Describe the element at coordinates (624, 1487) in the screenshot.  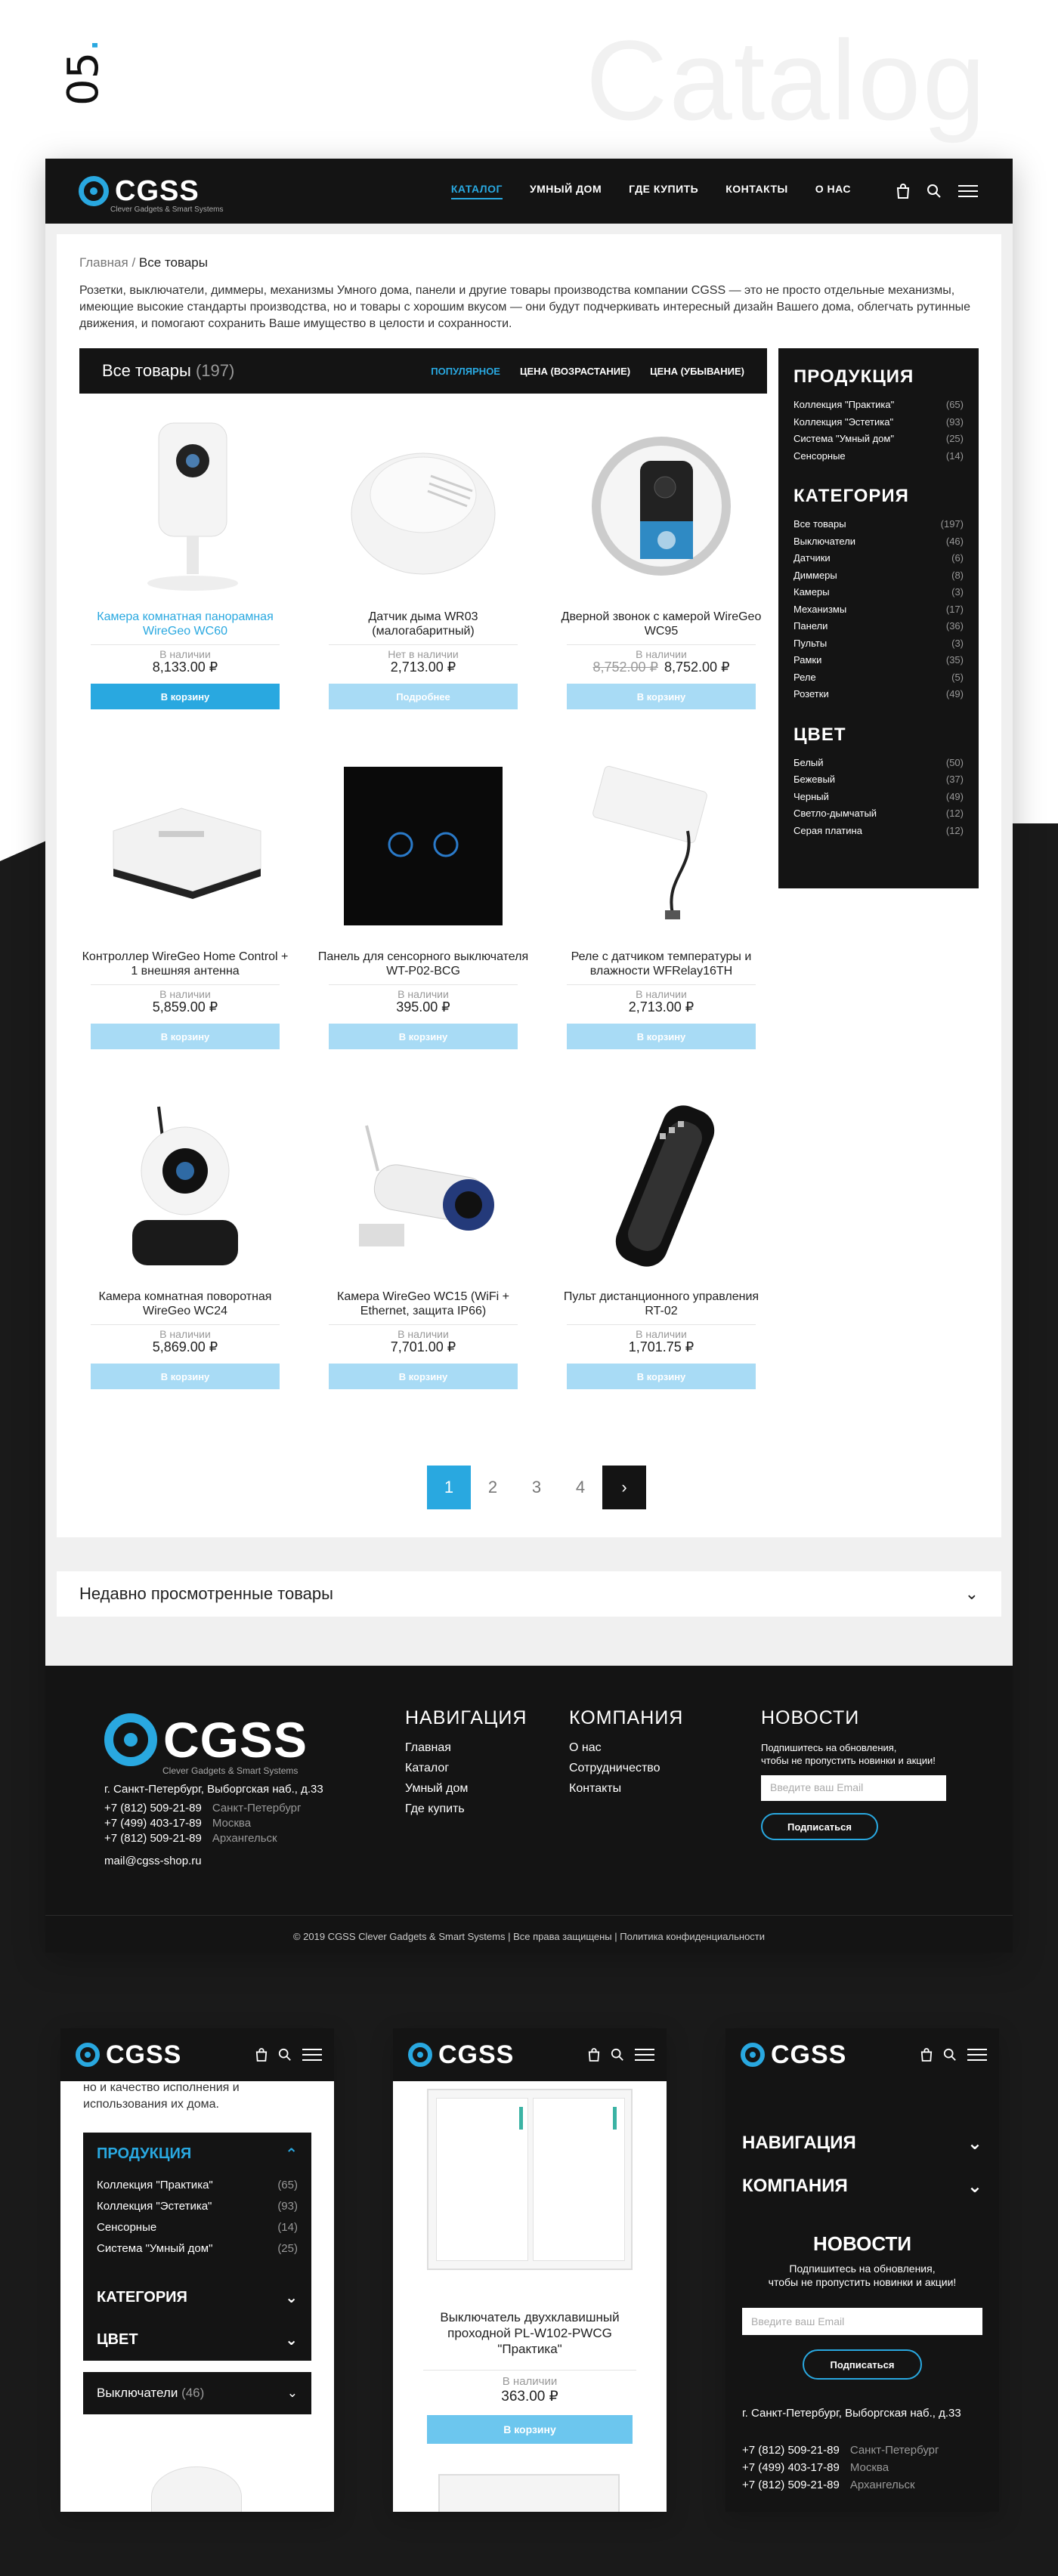
I see `next-page-button: ›` at that location.